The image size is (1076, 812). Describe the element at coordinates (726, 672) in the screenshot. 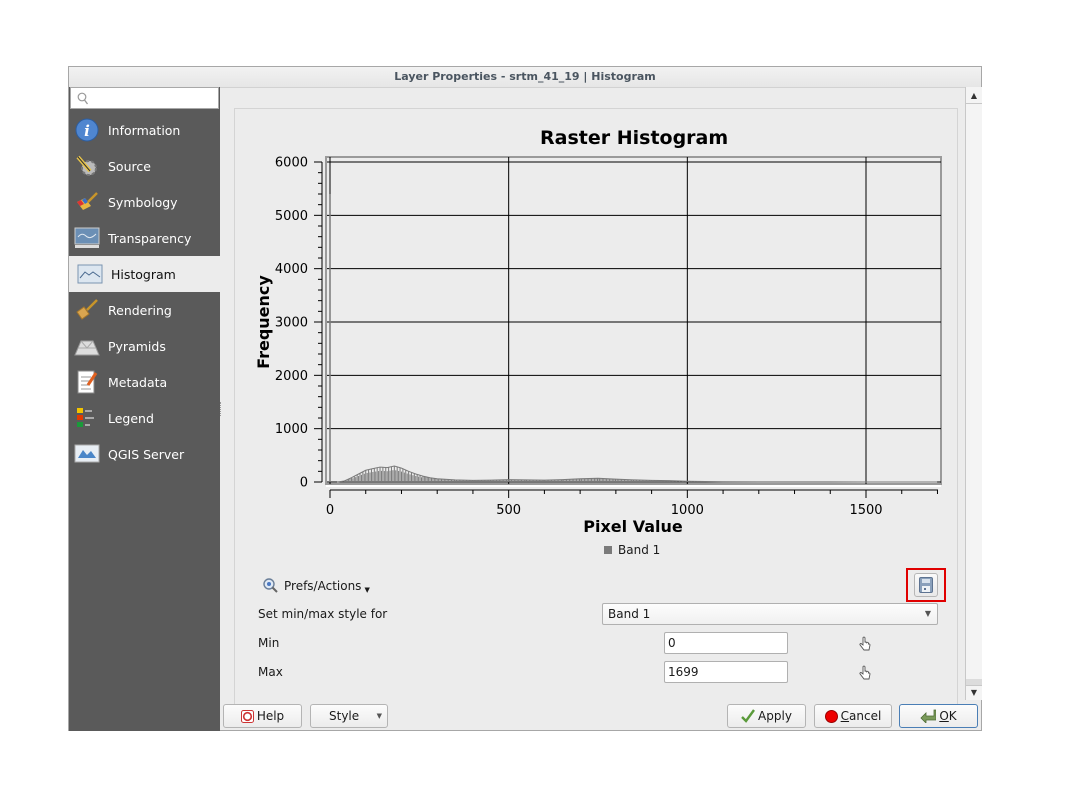

I see `max-input: 1699` at that location.